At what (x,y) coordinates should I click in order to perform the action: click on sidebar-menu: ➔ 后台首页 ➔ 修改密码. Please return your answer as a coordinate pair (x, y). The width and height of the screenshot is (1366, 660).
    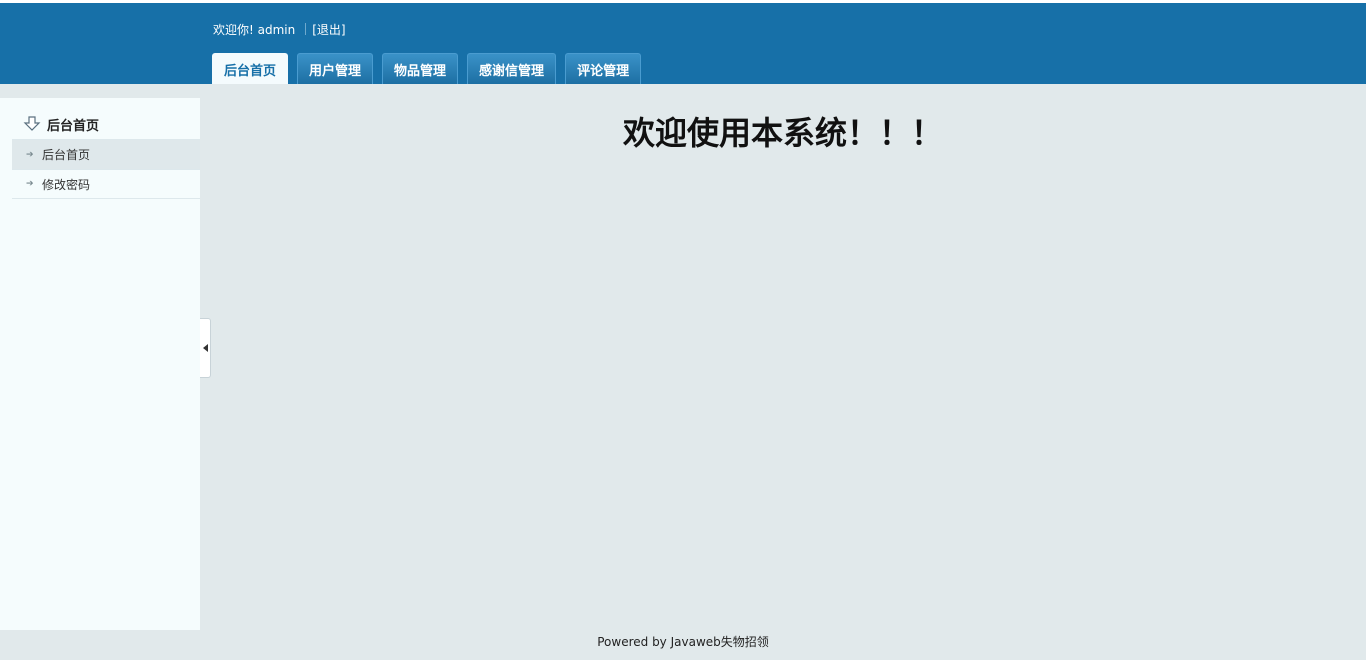
    Looking at the image, I should click on (106, 169).